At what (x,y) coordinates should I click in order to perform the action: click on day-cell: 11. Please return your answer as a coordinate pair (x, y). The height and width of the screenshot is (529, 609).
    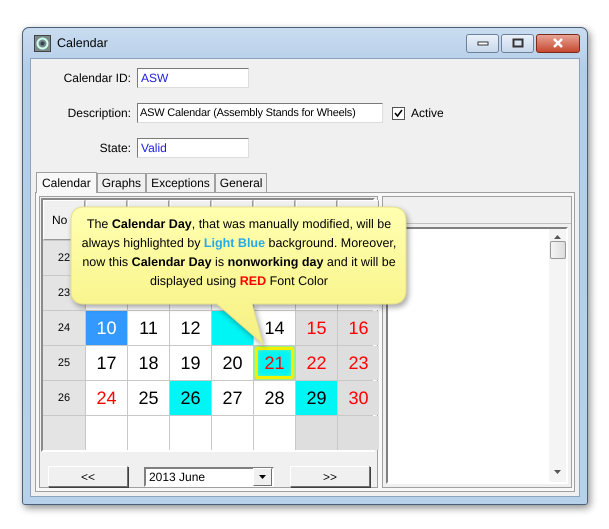
    Looking at the image, I should click on (148, 328).